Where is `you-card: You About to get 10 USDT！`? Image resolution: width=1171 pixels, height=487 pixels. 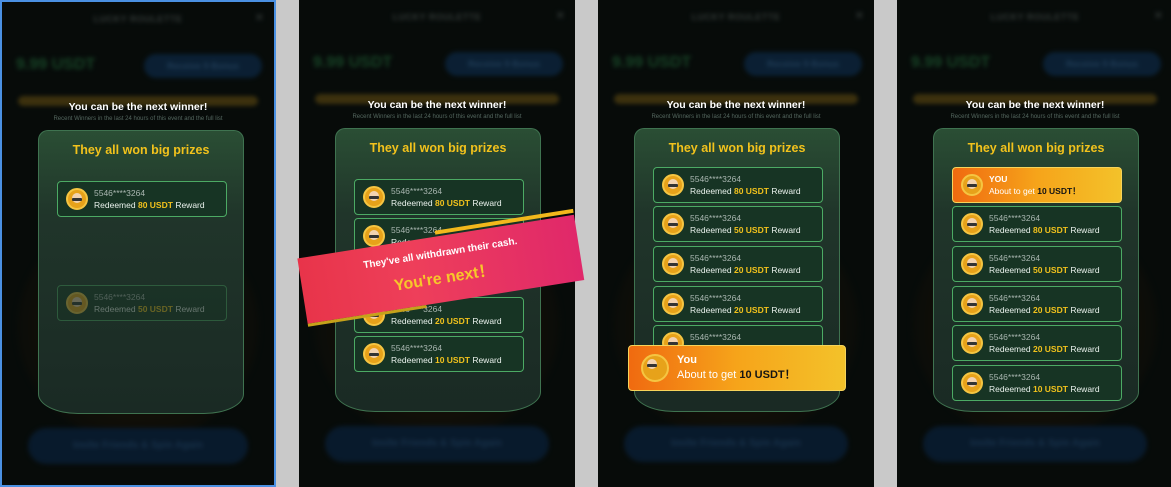
you-card: You About to get 10 USDT！ is located at coordinates (737, 368).